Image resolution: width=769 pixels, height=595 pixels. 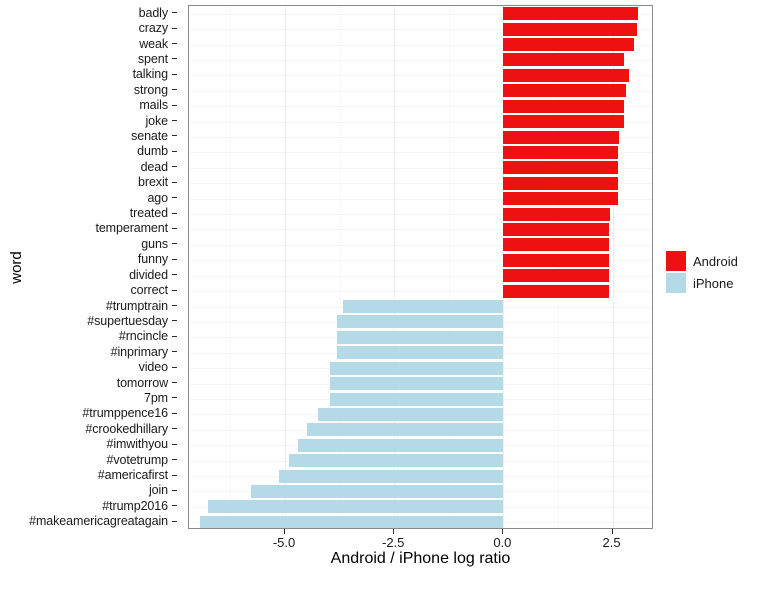 What do you see at coordinates (417, 384) in the screenshot?
I see `bar-tomorrow` at bounding box center [417, 384].